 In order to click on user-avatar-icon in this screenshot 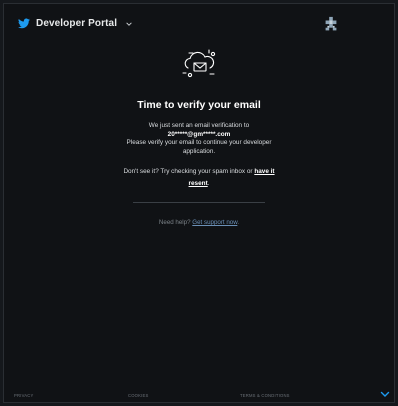, I will do `click(331, 25)`.